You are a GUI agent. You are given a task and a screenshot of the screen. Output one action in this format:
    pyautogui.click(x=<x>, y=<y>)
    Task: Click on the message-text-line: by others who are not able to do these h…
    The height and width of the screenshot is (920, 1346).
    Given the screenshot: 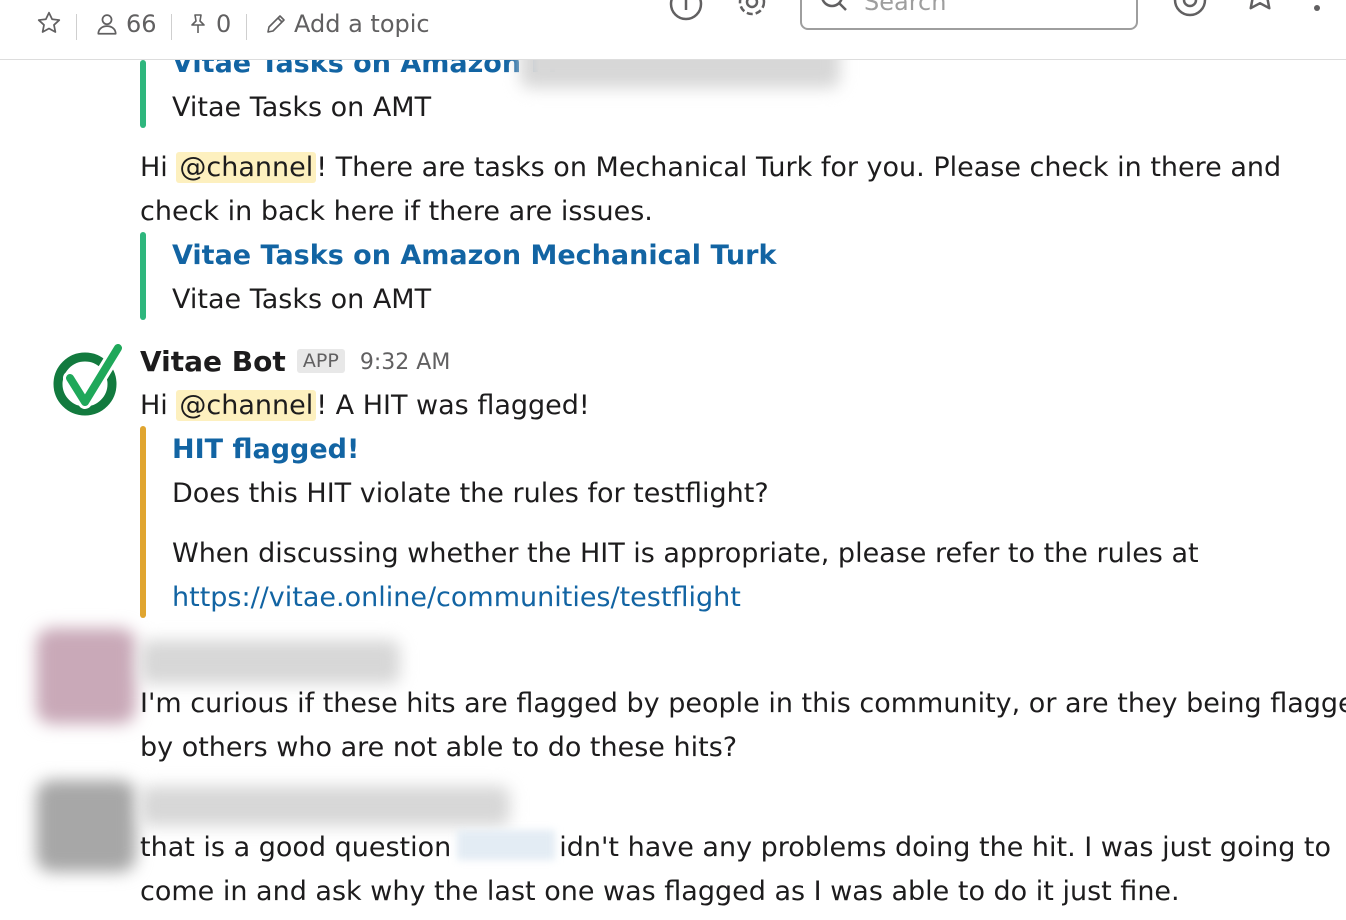 What is the action you would take?
    pyautogui.click(x=439, y=747)
    